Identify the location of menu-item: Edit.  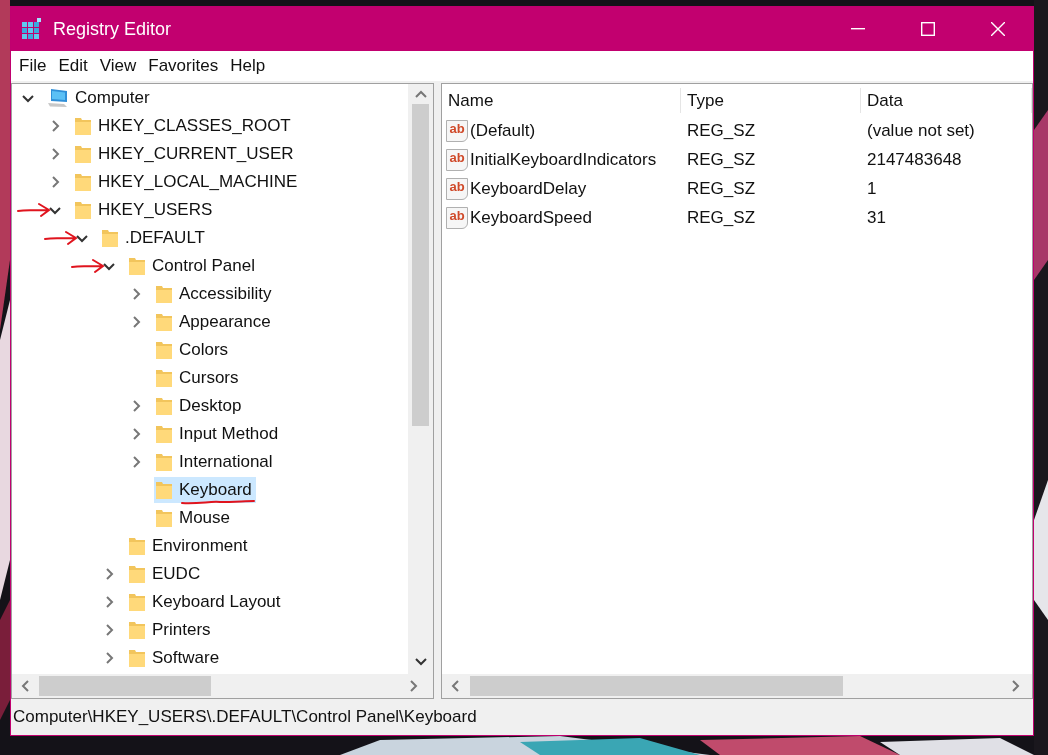
(73, 66).